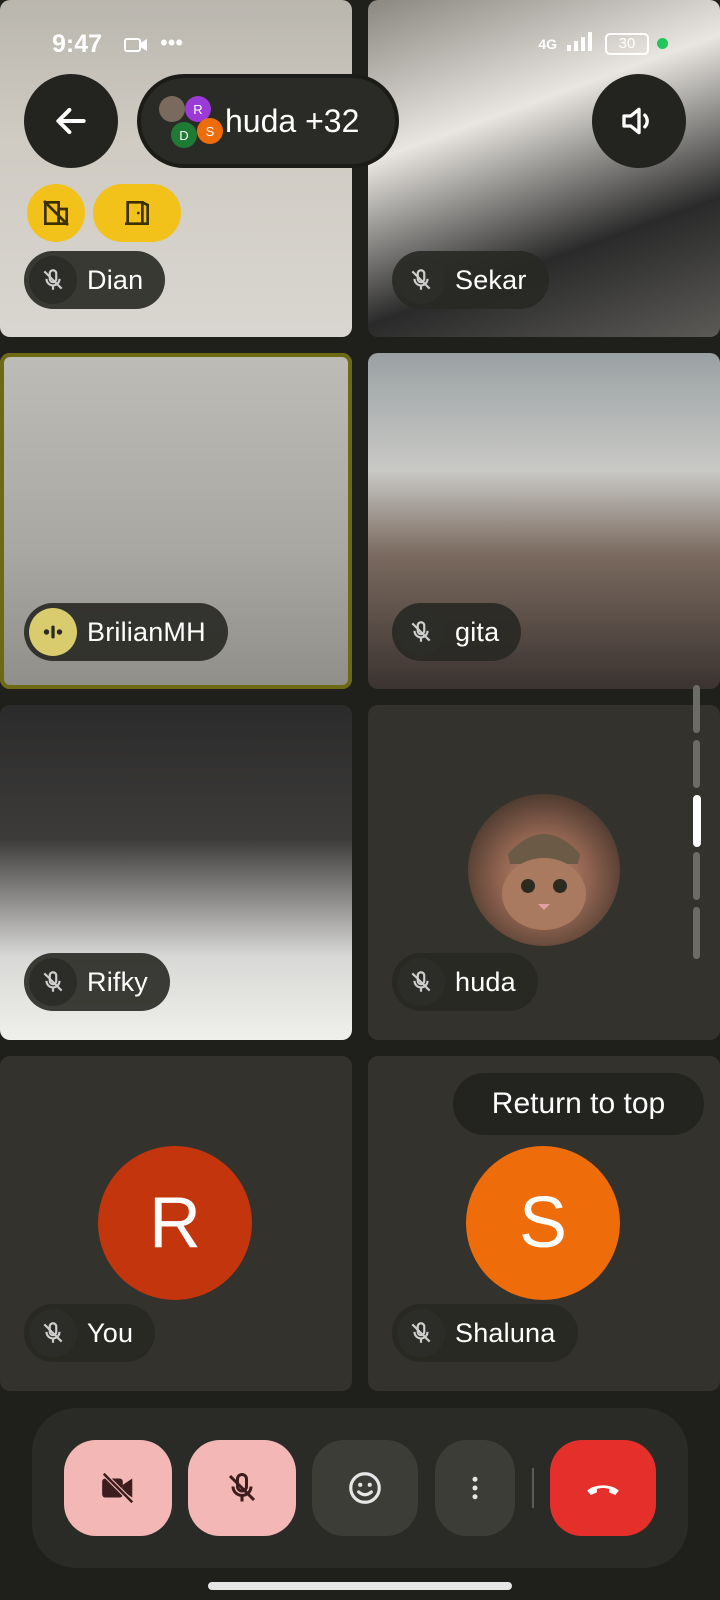 This screenshot has height=1600, width=720. I want to click on meeting-title: huda +32, so click(292, 120).